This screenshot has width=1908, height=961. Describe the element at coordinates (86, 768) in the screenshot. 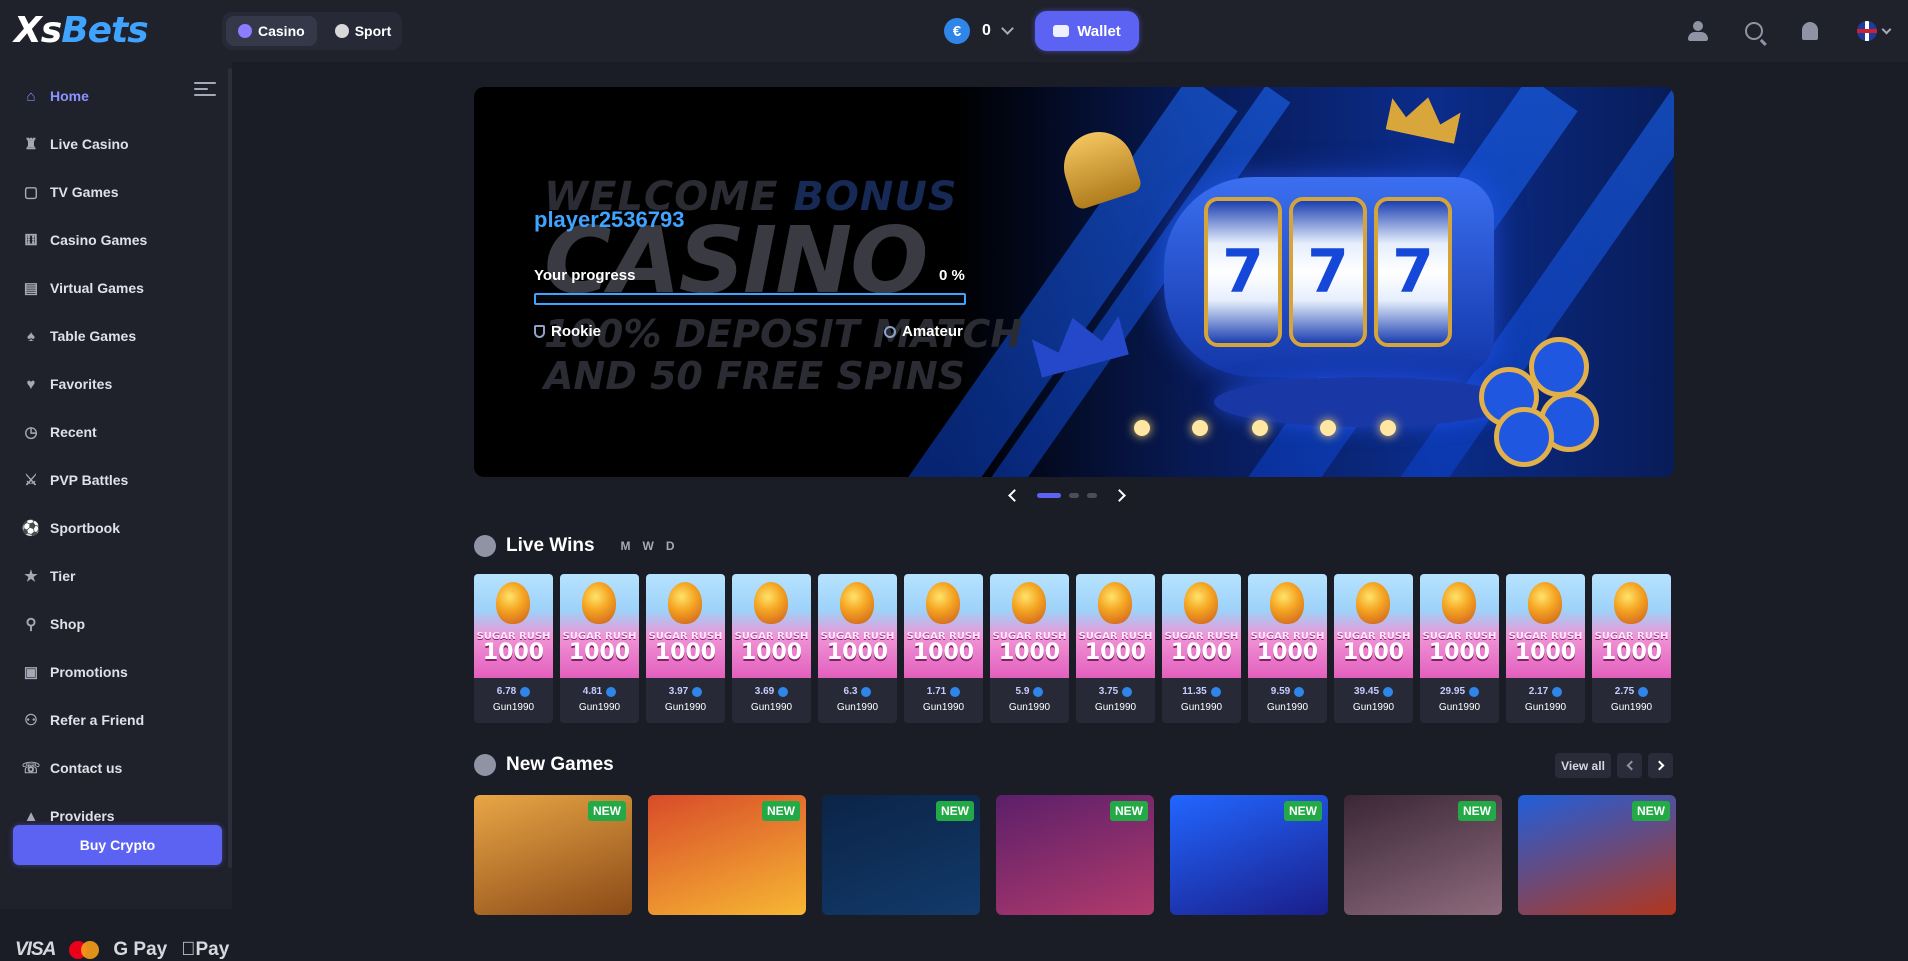

I see `sidebar-item-label: Contact us` at that location.